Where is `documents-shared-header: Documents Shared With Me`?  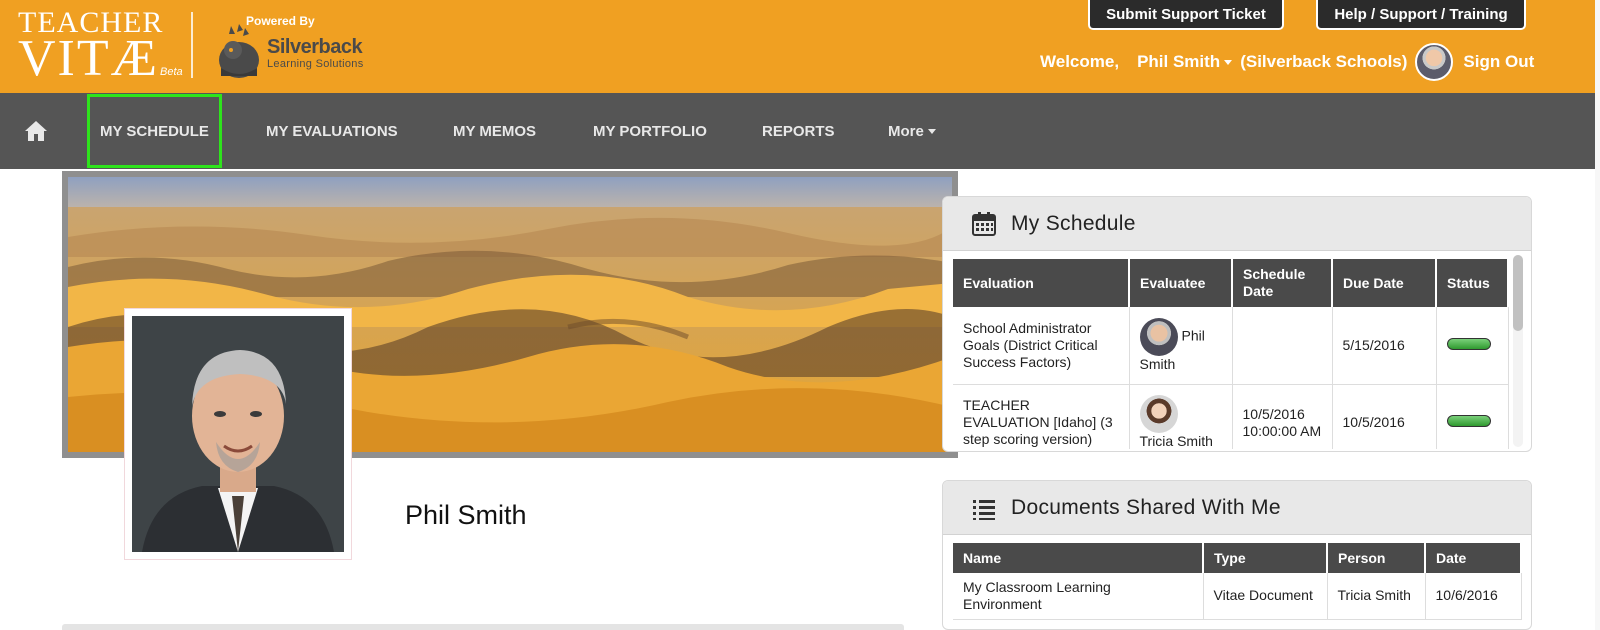 documents-shared-header: Documents Shared With Me is located at coordinates (1237, 508).